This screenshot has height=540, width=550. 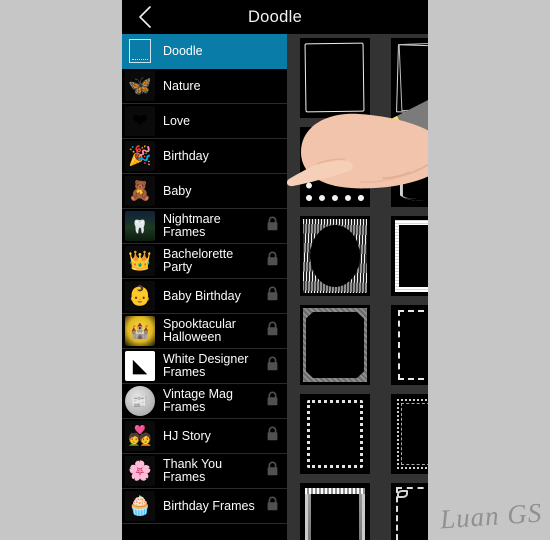 I want to click on doodle-frame-thumb, so click(x=140, y=51).